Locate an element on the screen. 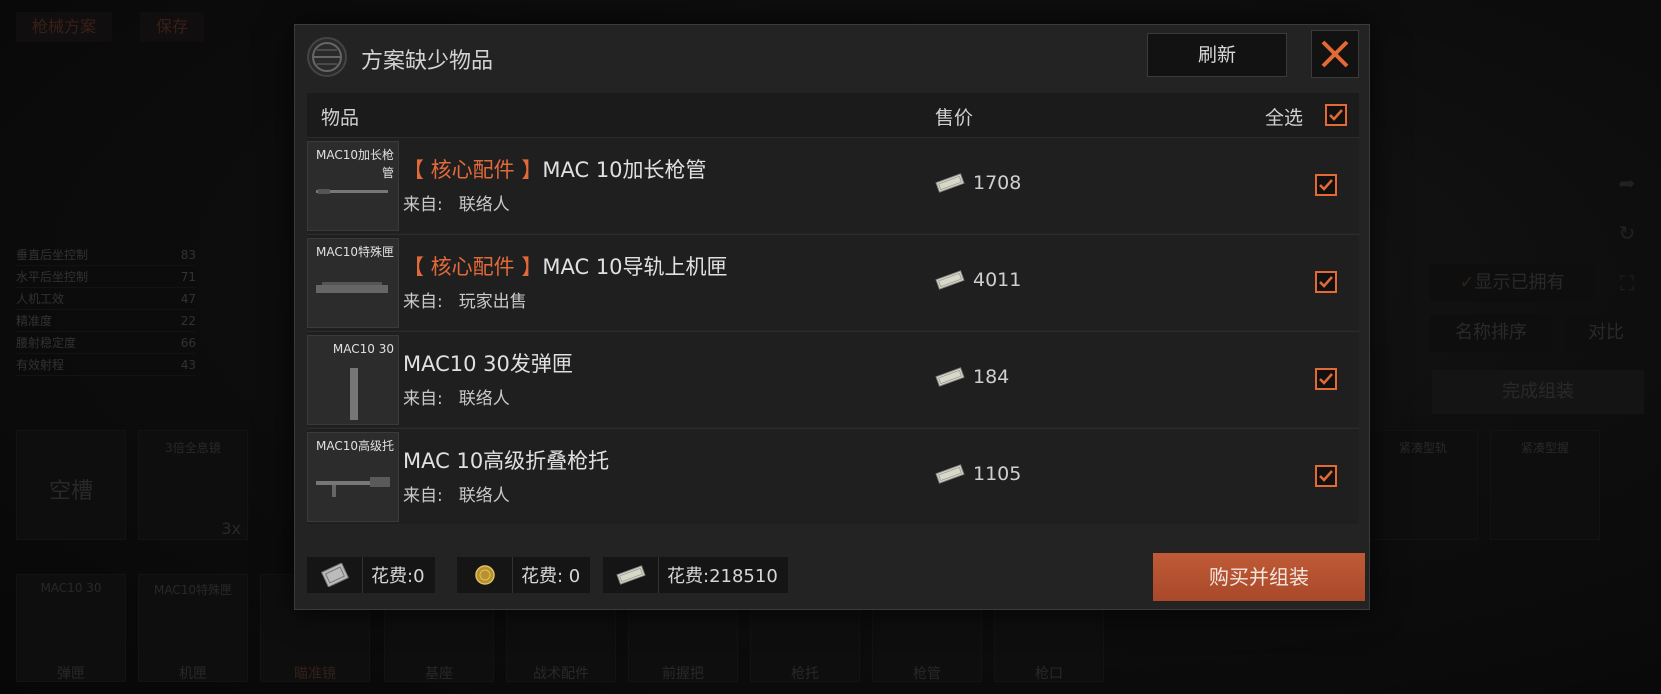 The image size is (1661, 694). buy-and-assemble-button: 购买并组装 is located at coordinates (1259, 577).